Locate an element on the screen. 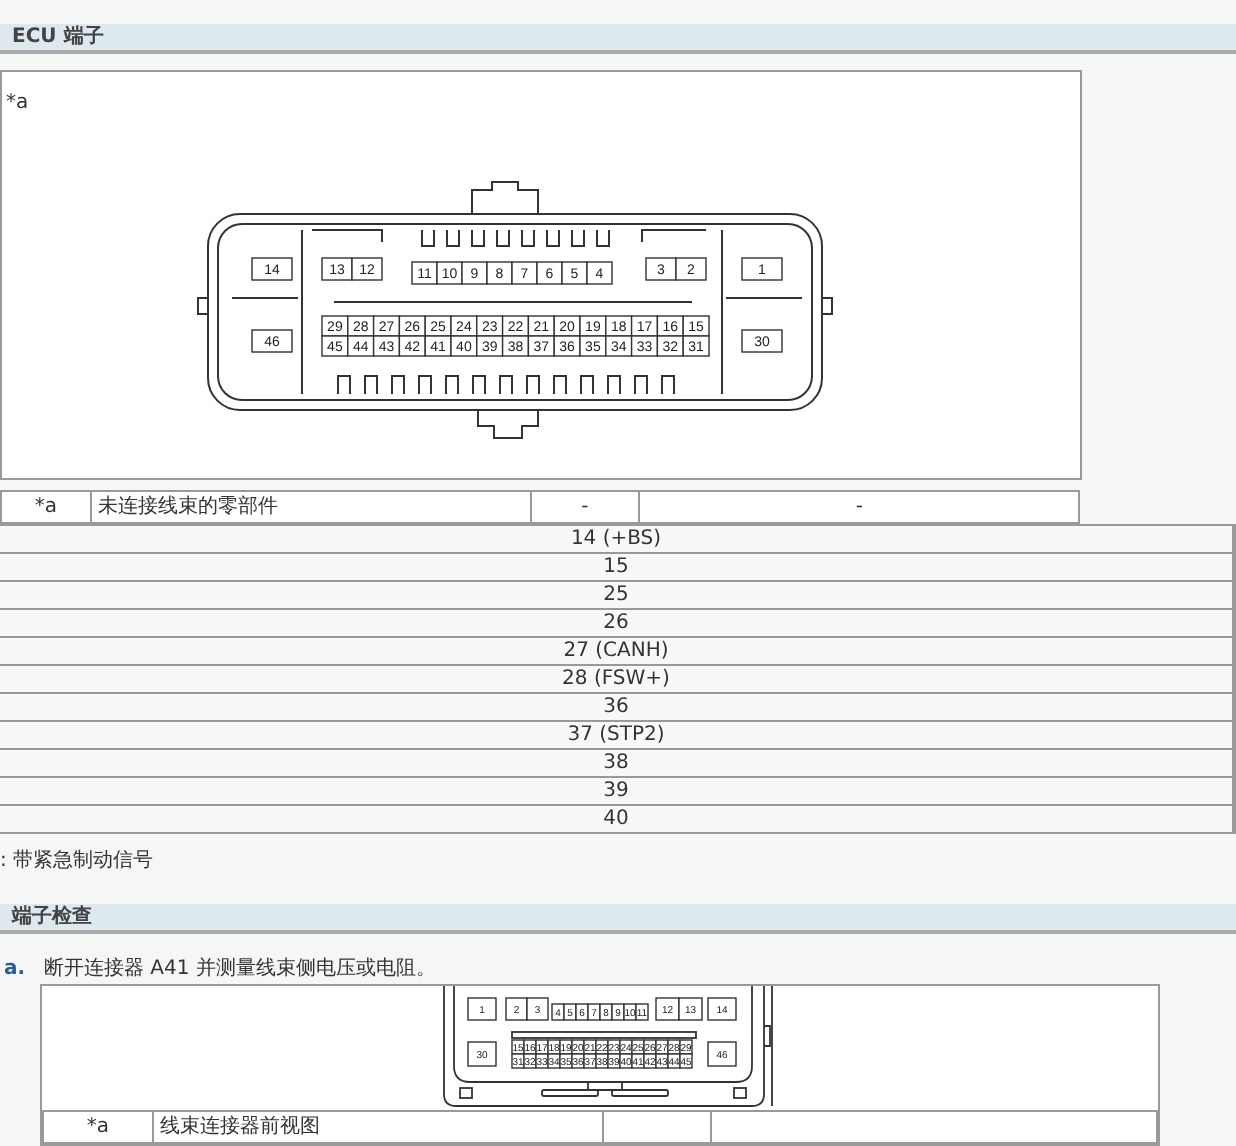 The height and width of the screenshot is (1146, 1236). step-instruction: 断开连接器 A41 并测量线束侧电压或电阻。 is located at coordinates (240, 969).